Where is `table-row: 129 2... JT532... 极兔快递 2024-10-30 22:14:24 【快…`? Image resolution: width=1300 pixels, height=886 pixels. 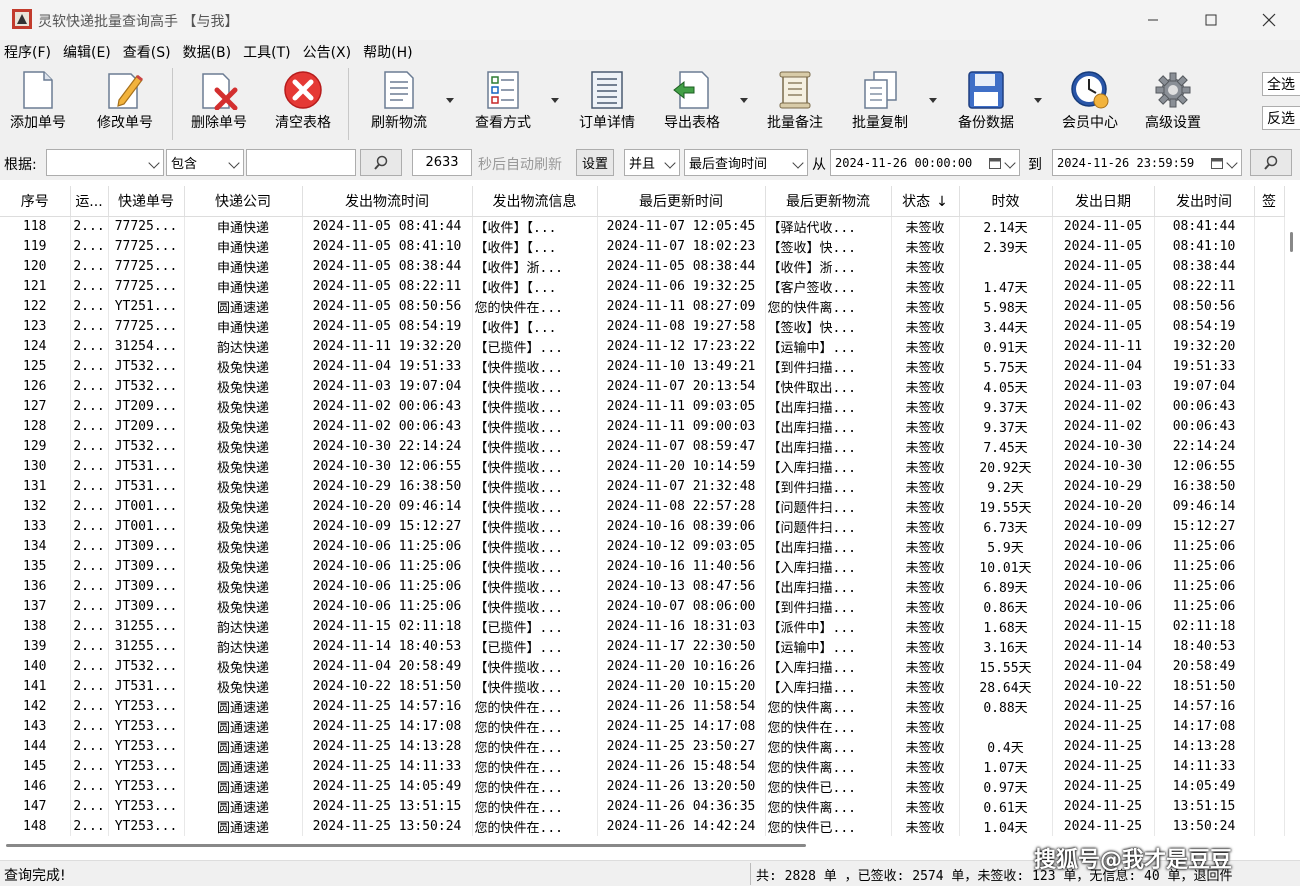
table-row: 129 2... JT532... 极兔快递 2024-10-30 22:14:24 【快… is located at coordinates (642, 446).